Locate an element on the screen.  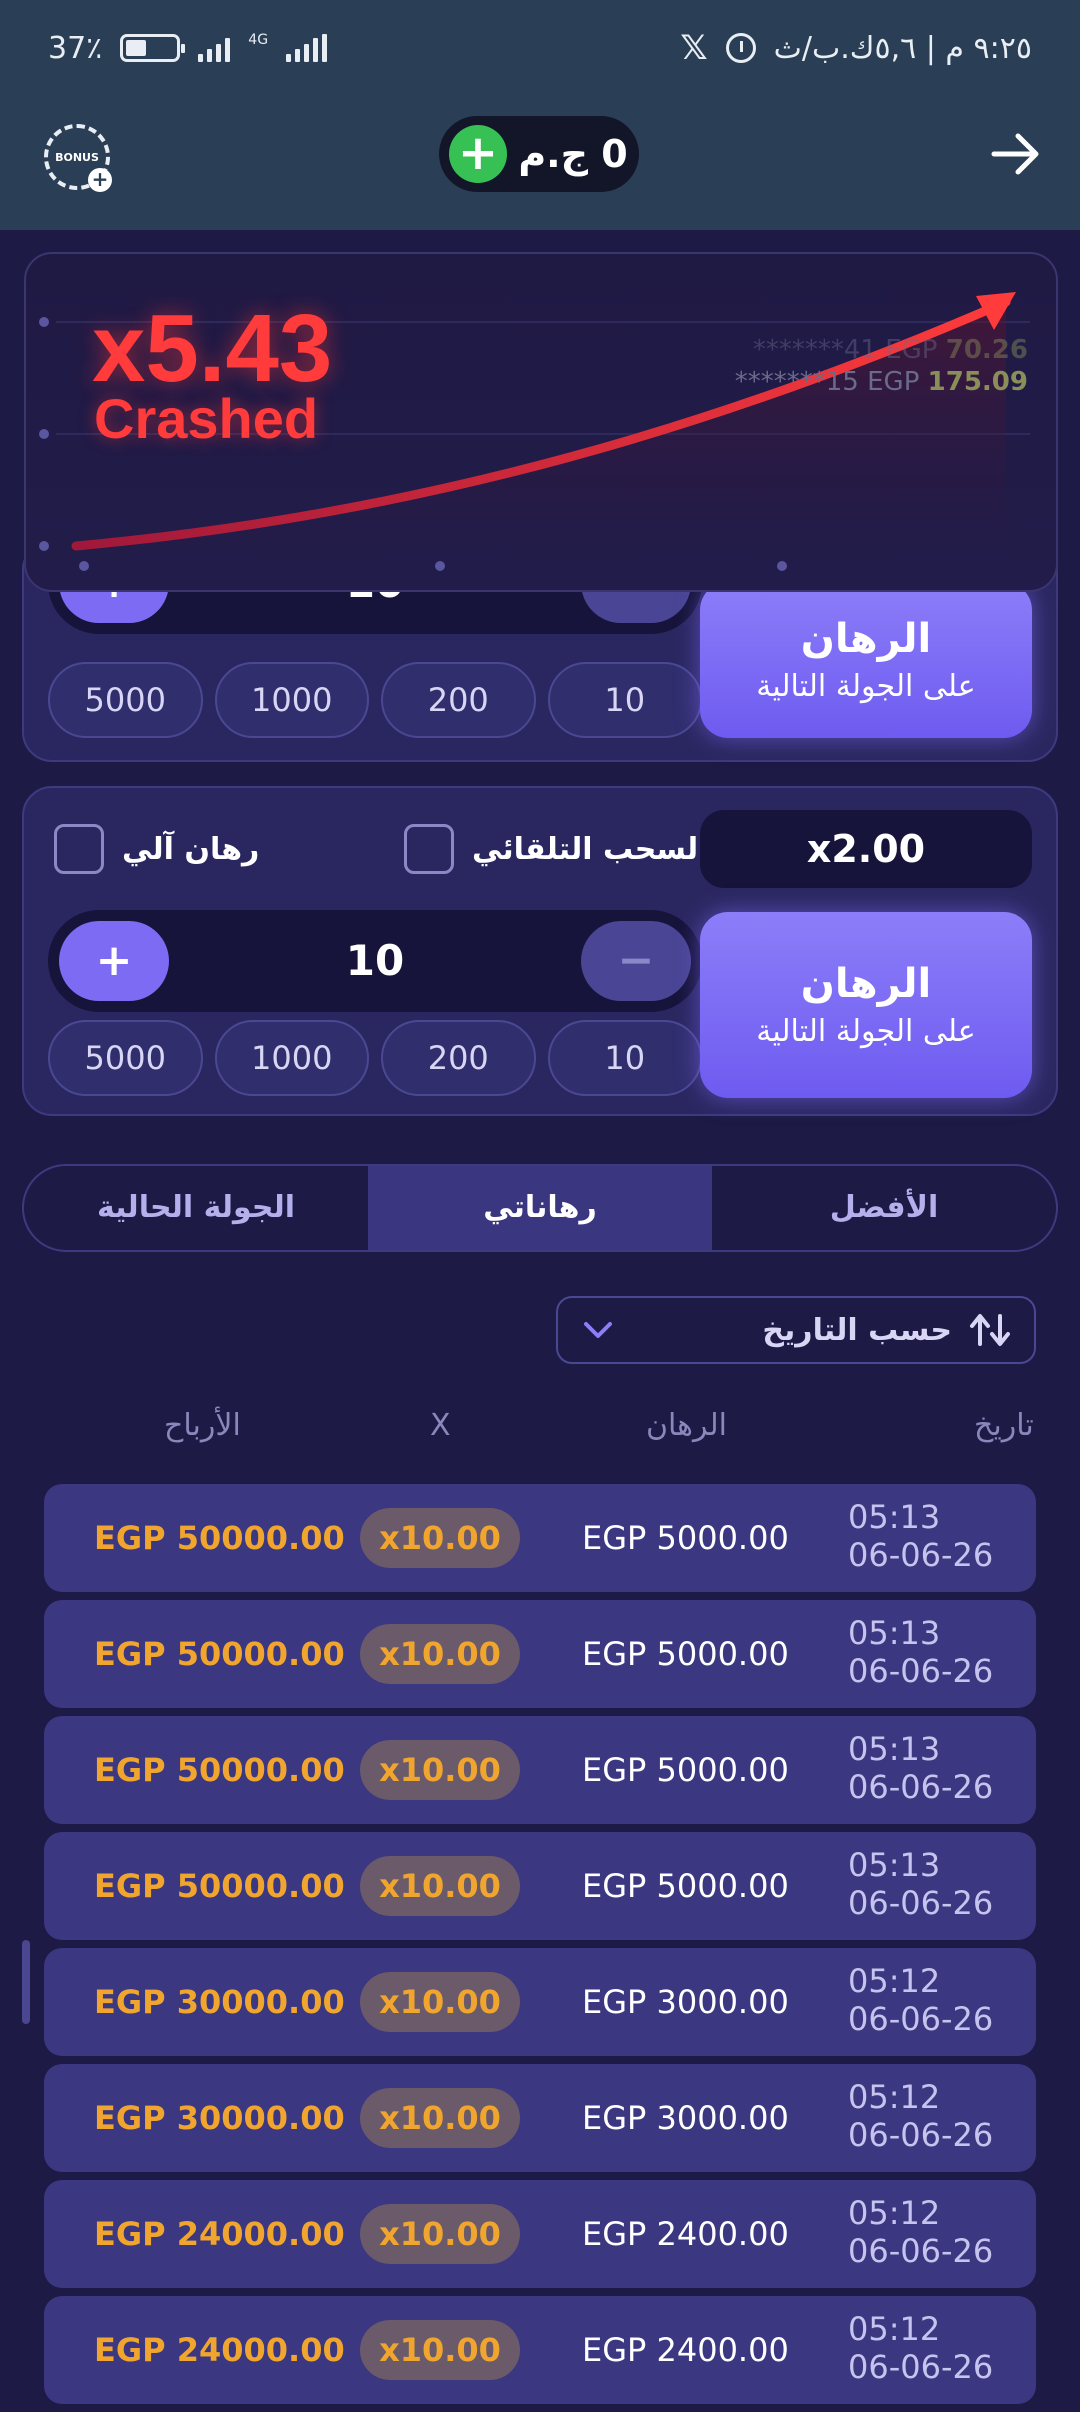
header-bet: الرهان is located at coordinates (687, 1425).